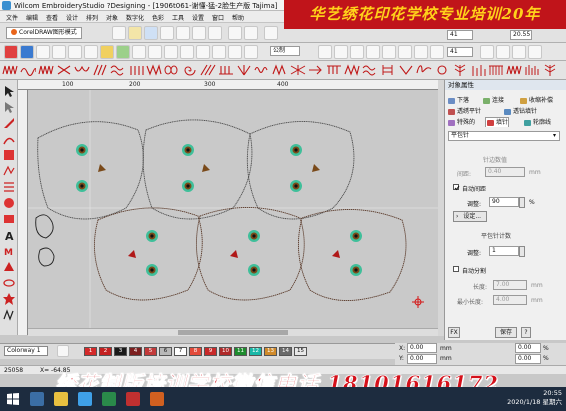  Describe the element at coordinates (44, 33) in the screenshot. I see `coreldraw-mode-button: CorelDRAW图形模式` at that location.